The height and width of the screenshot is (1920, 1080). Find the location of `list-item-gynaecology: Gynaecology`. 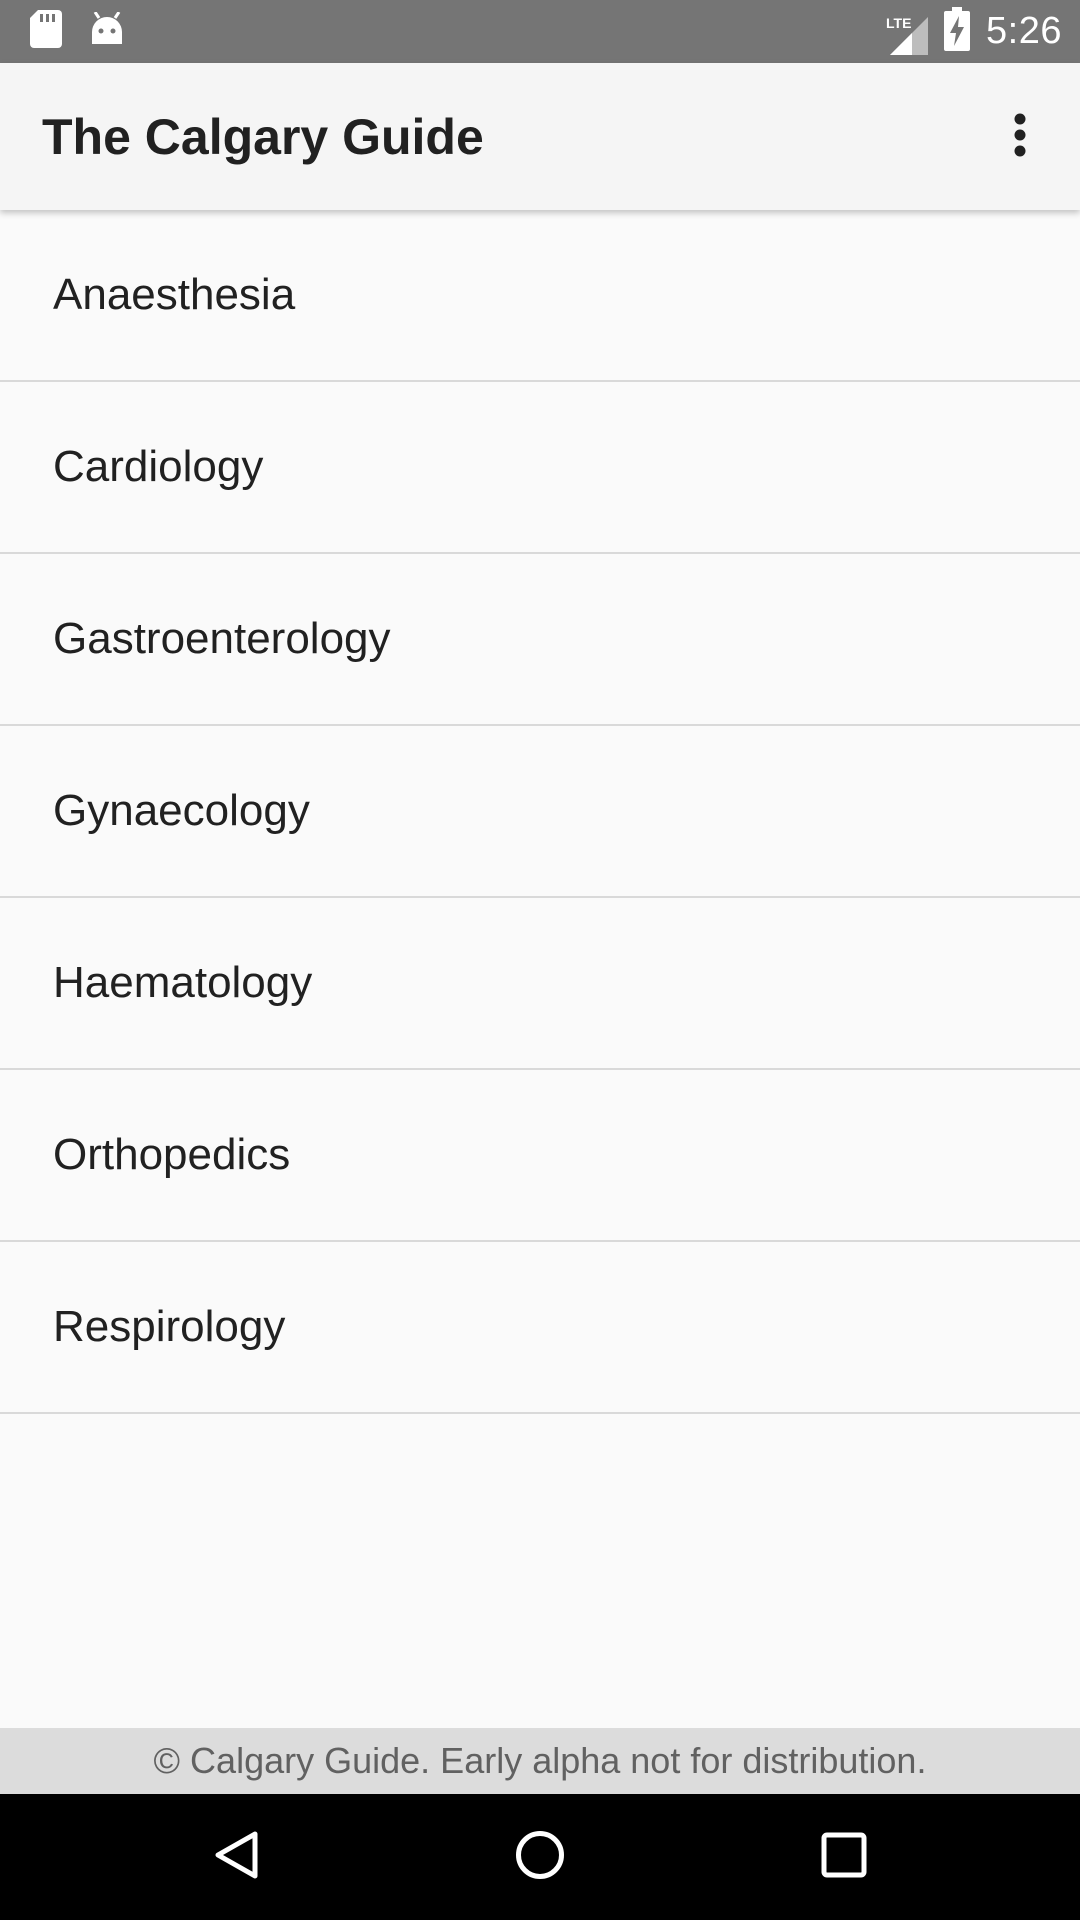

list-item-gynaecology: Gynaecology is located at coordinates (540, 812).